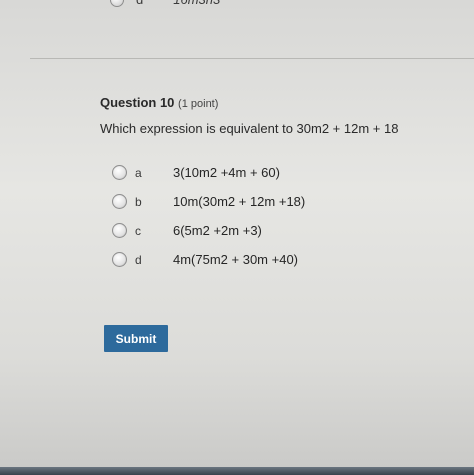 The image size is (474, 475). Describe the element at coordinates (137, 102) in the screenshot. I see `question-title: Question 10` at that location.